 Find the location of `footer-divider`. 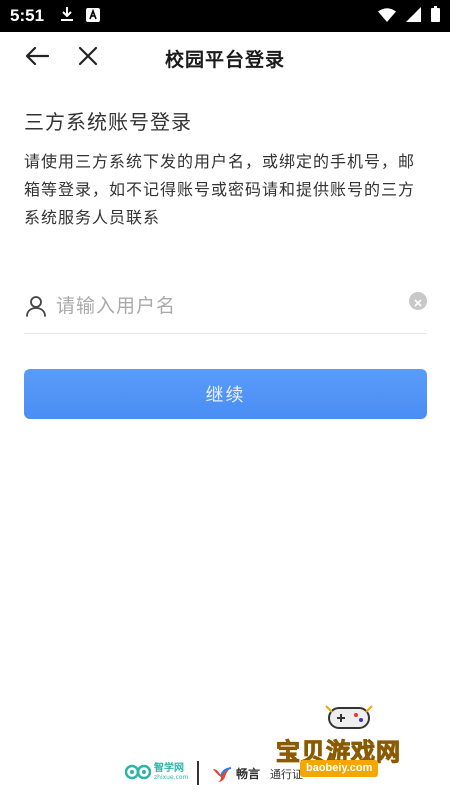

footer-divider is located at coordinates (198, 773).